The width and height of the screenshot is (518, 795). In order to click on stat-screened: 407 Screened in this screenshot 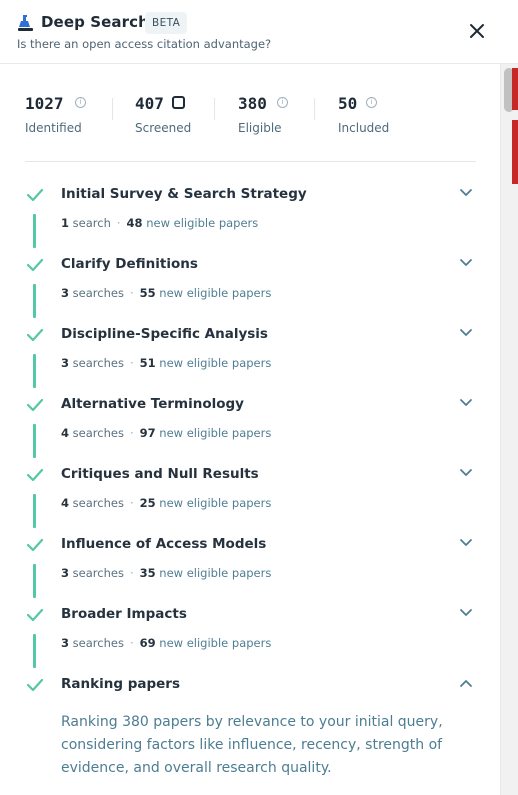, I will do `click(163, 114)`.